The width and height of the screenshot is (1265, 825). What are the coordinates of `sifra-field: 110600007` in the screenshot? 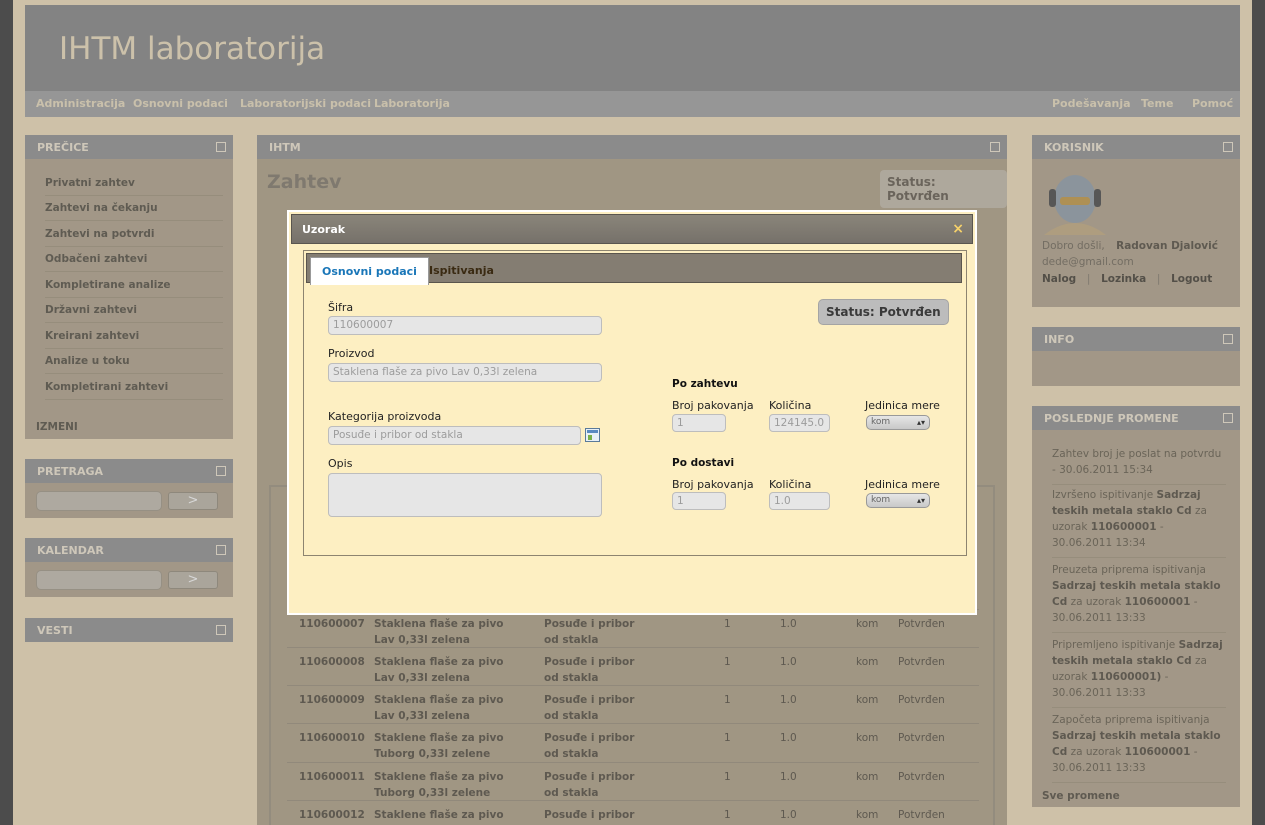 It's located at (465, 325).